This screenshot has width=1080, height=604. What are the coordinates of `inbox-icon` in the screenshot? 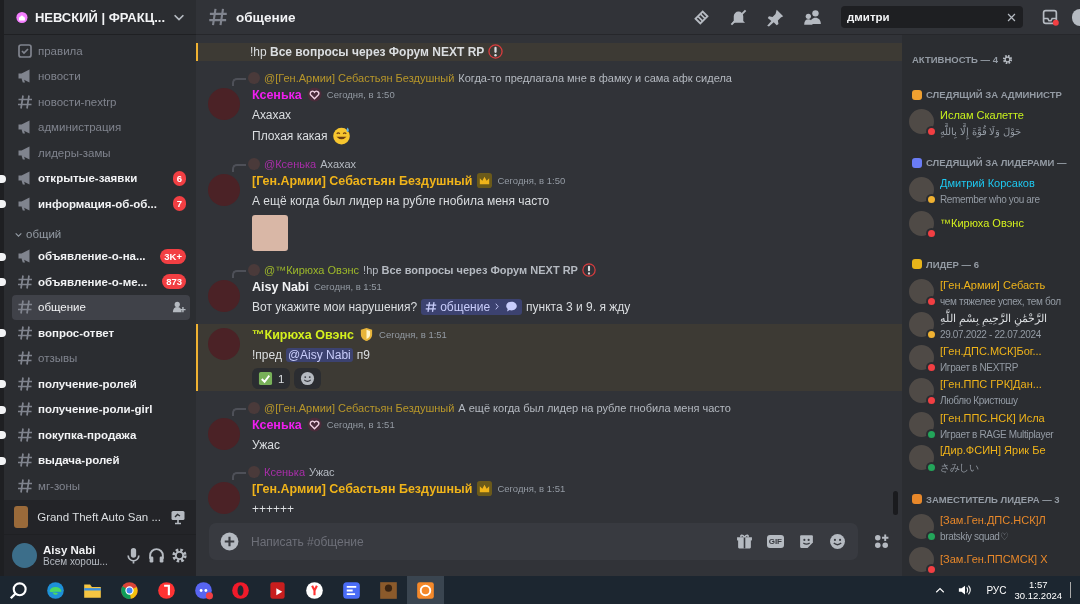 It's located at (1050, 17).